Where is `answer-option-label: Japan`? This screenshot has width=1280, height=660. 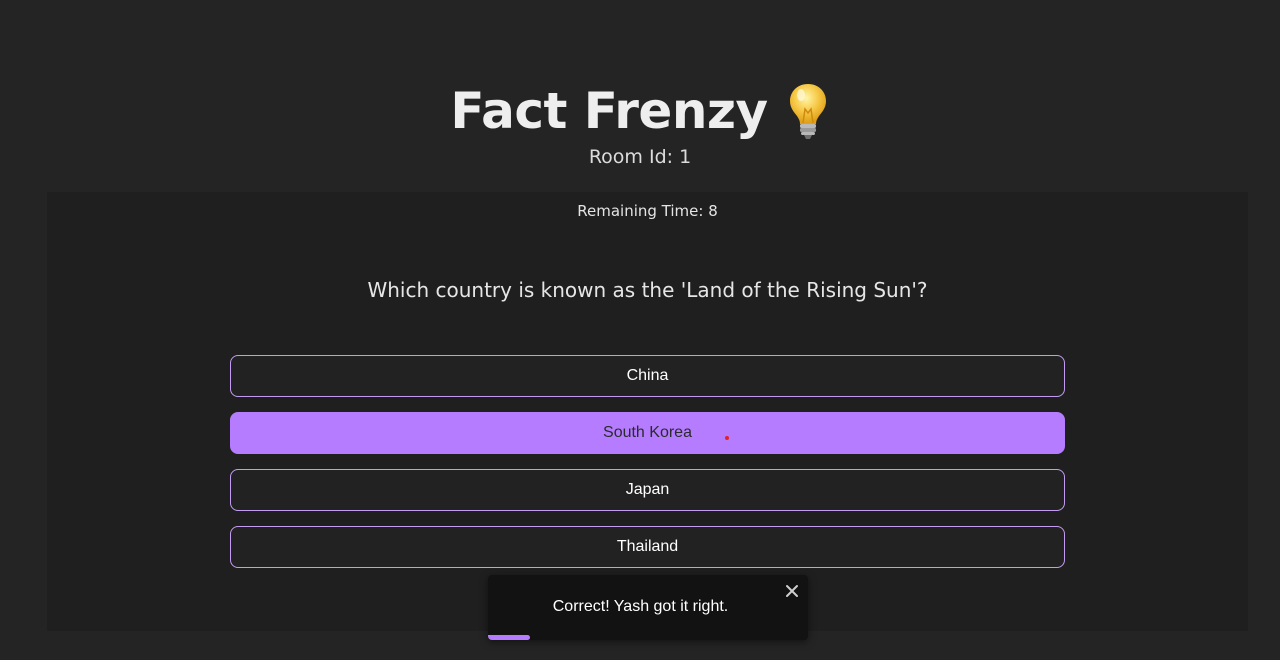 answer-option-label: Japan is located at coordinates (647, 489).